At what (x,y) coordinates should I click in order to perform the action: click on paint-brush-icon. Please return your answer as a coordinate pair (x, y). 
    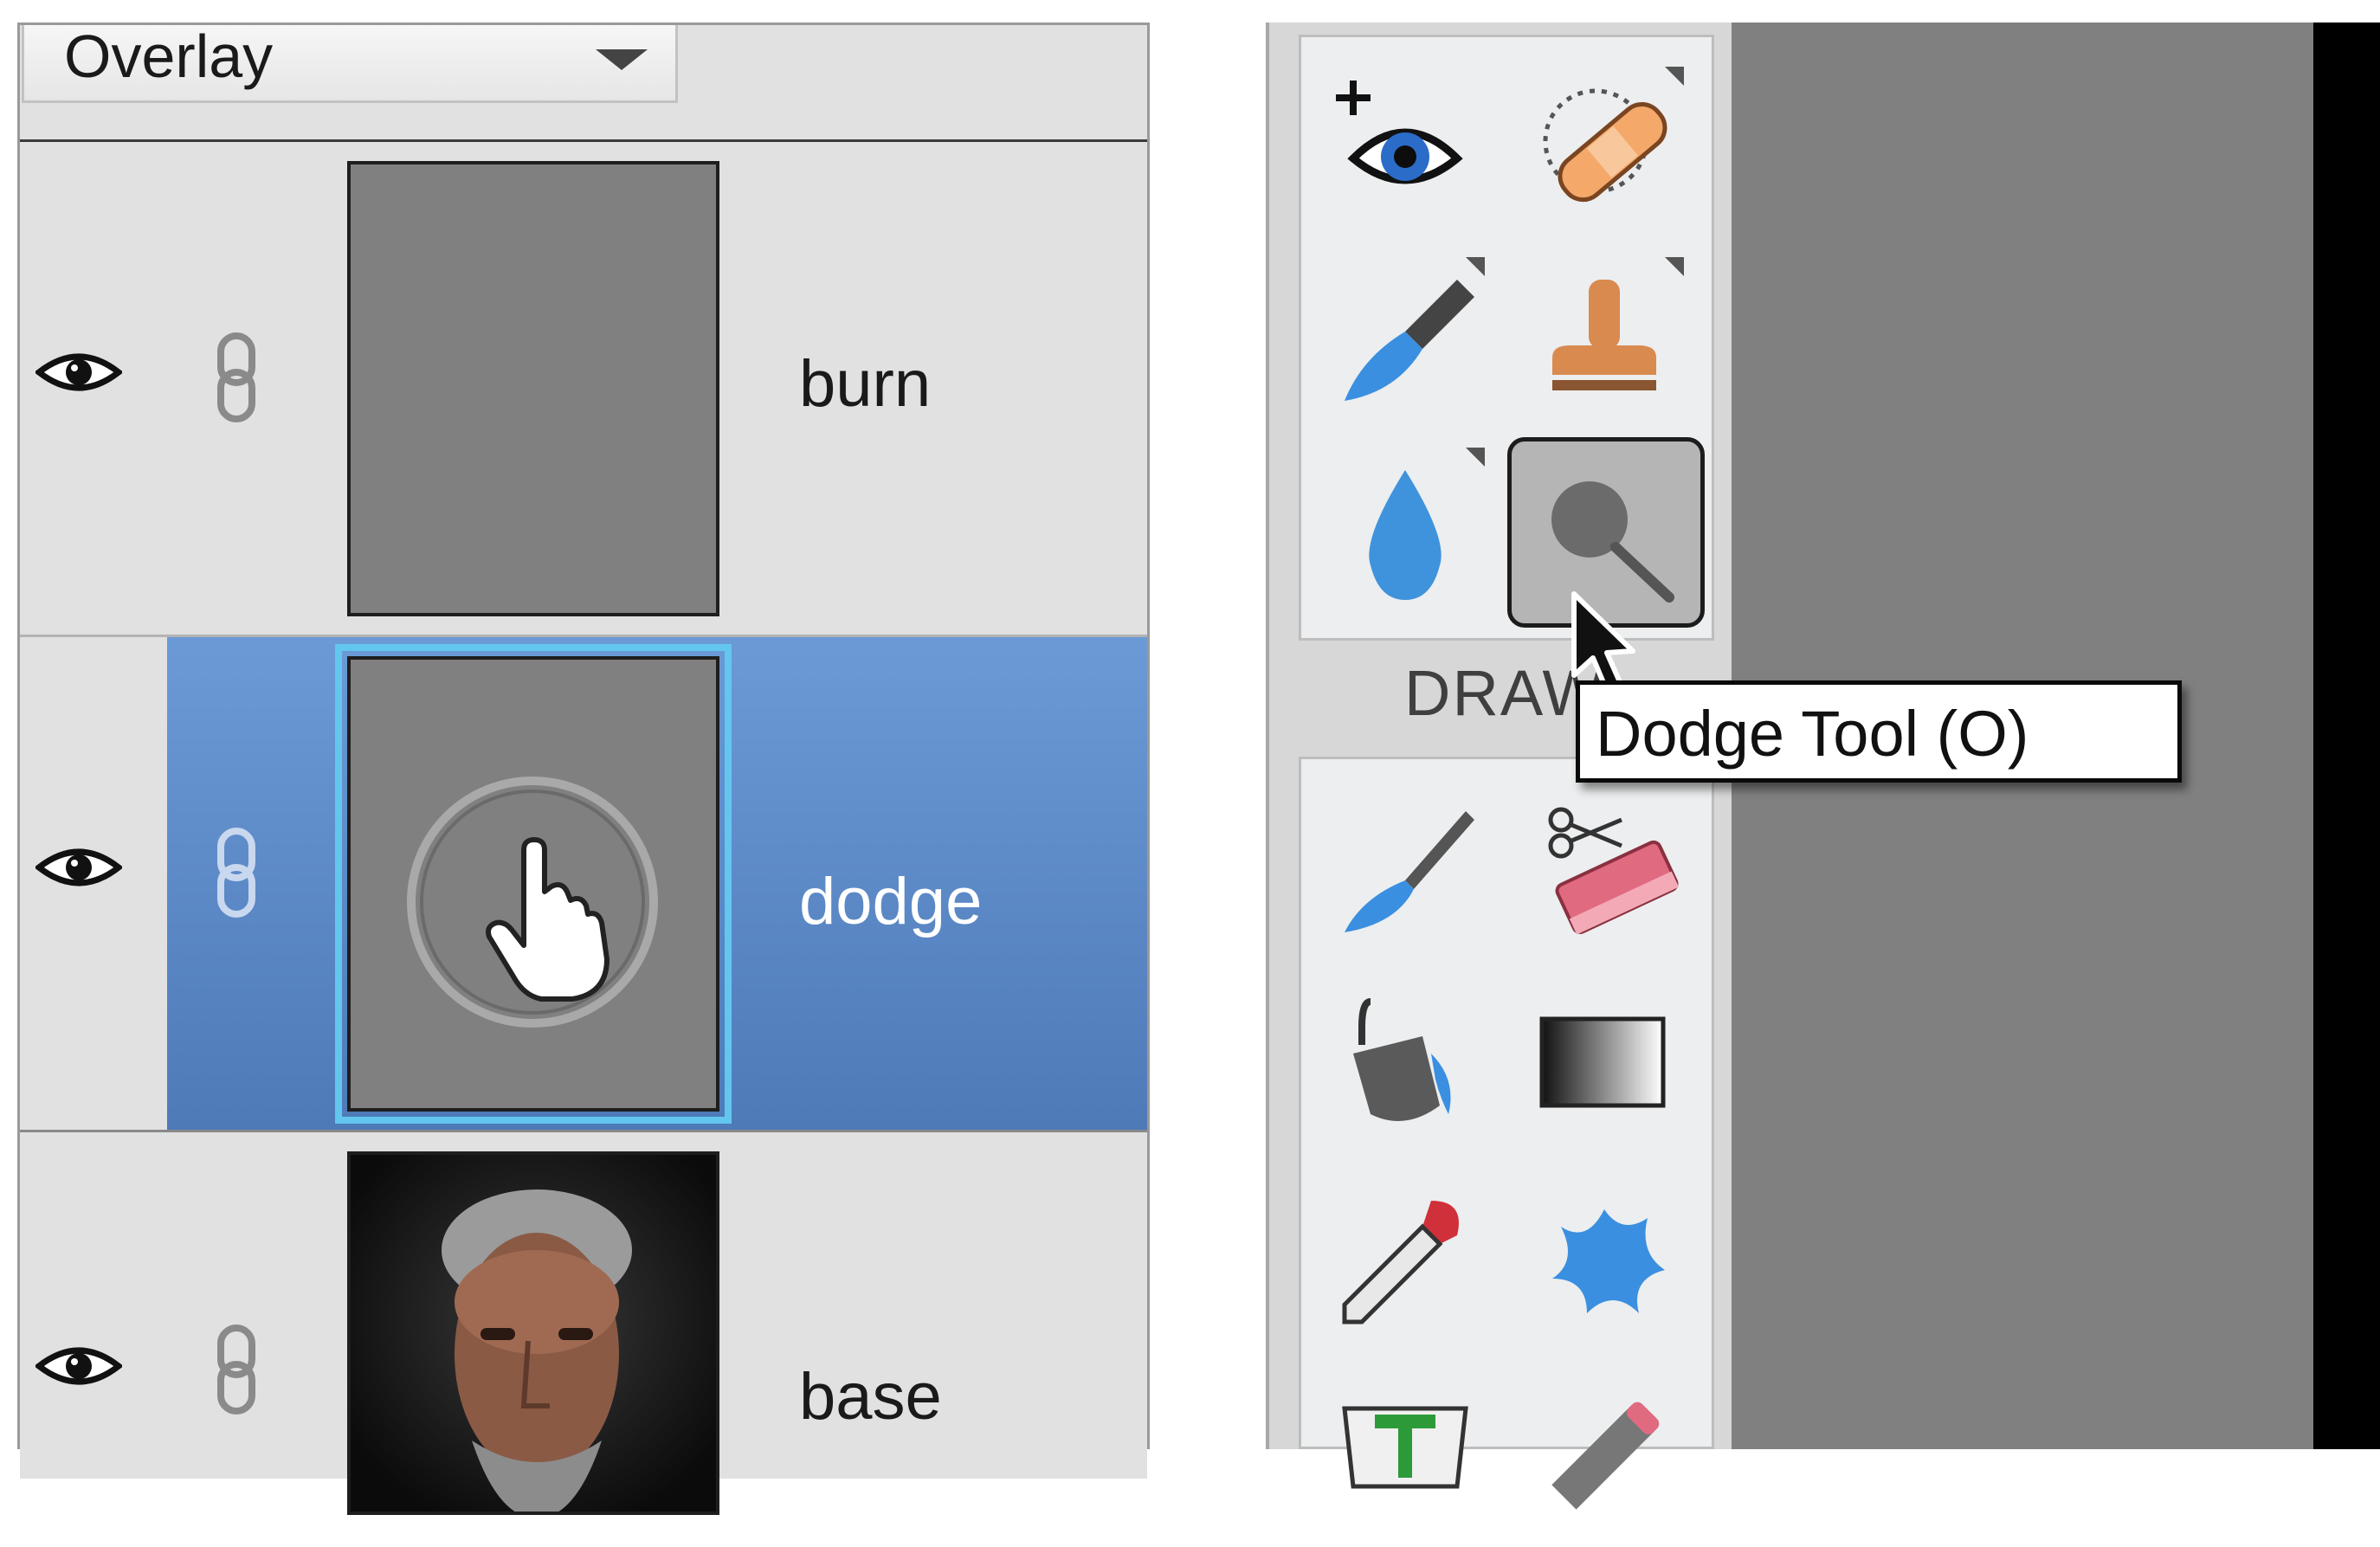
    Looking at the image, I should click on (1409, 871).